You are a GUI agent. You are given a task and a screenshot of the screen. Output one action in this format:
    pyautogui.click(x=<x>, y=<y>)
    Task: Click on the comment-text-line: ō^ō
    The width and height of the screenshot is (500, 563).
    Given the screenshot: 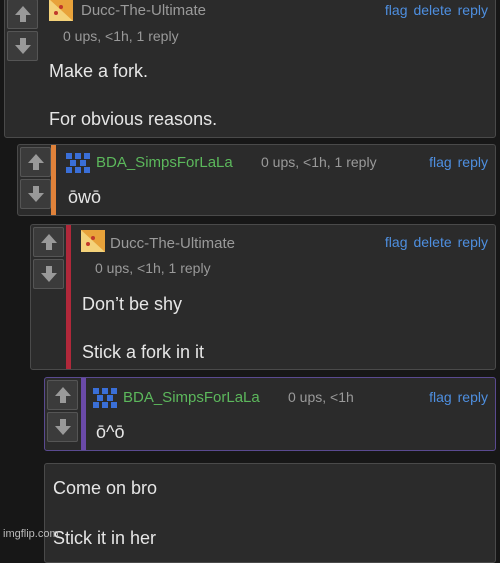 What is the action you would take?
    pyautogui.click(x=110, y=432)
    